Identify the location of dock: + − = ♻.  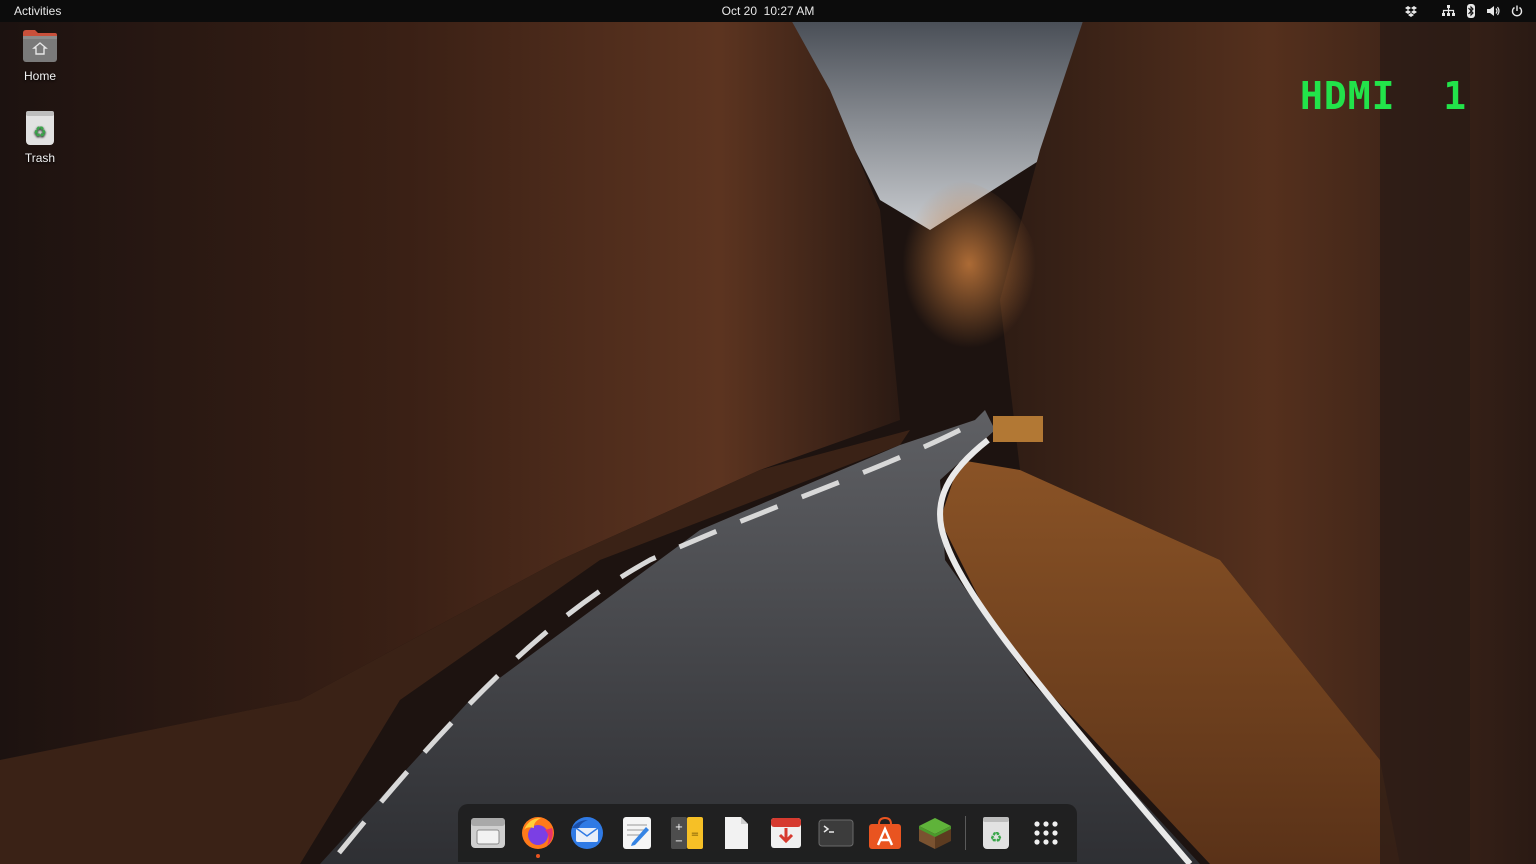
(767, 833).